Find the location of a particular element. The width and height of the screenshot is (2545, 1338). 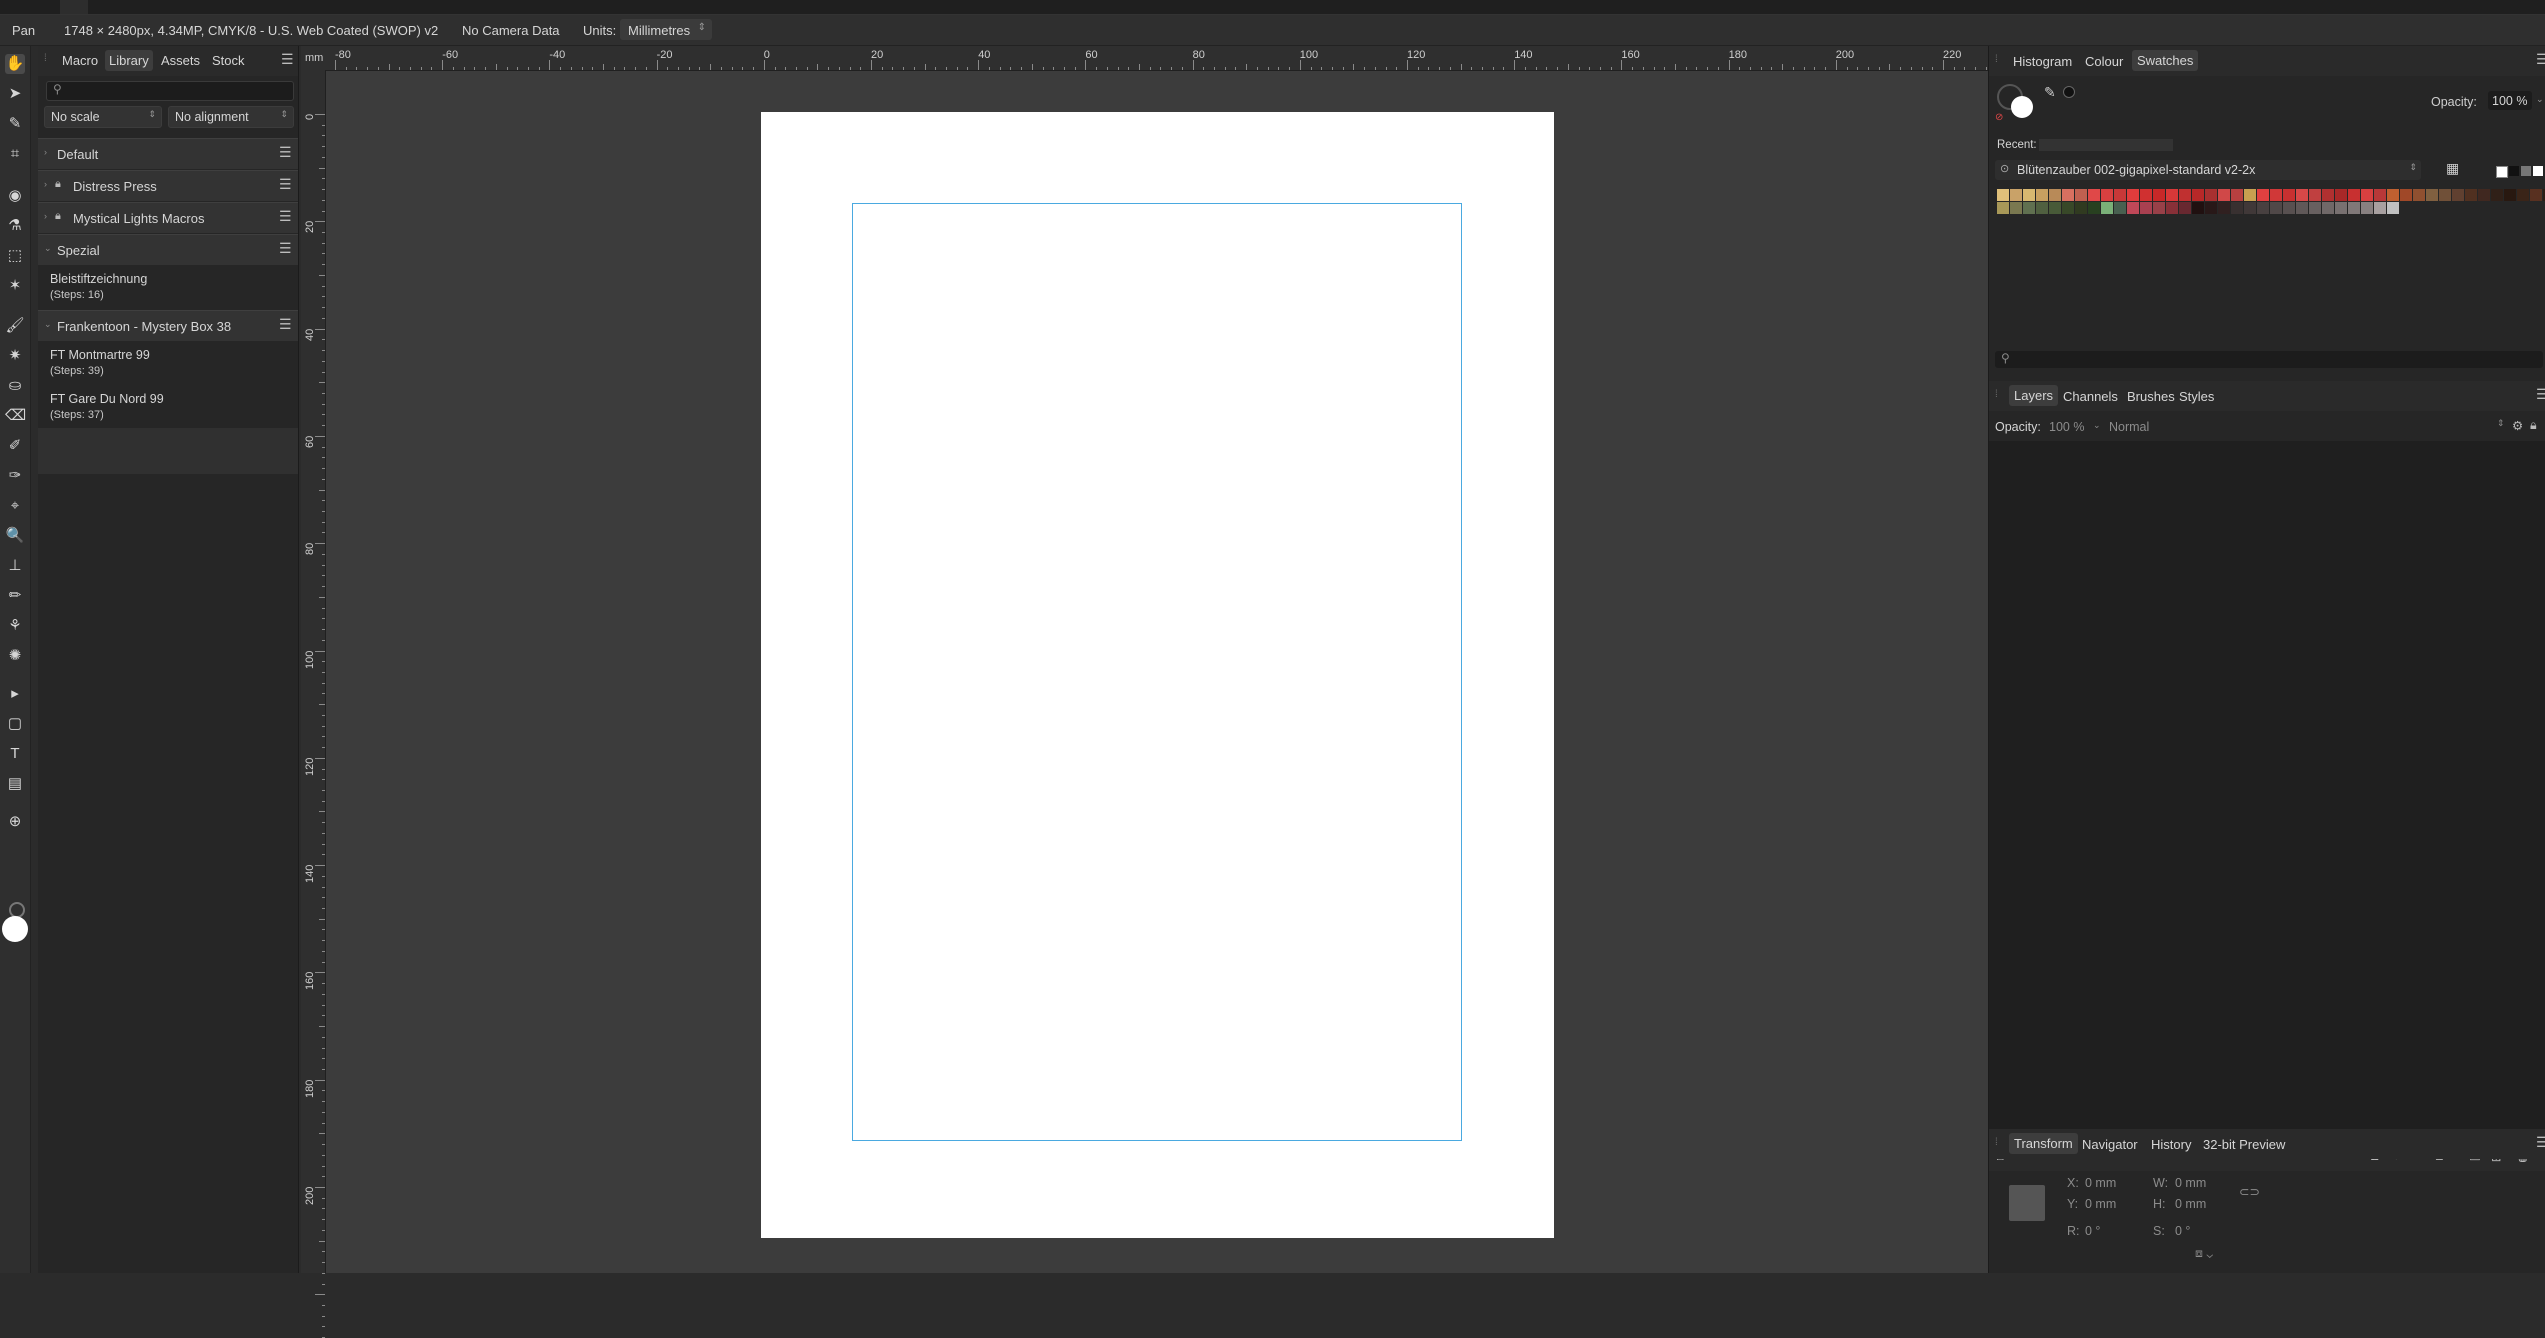

chevron-down-icon: ⌄ is located at coordinates (2540, 99).